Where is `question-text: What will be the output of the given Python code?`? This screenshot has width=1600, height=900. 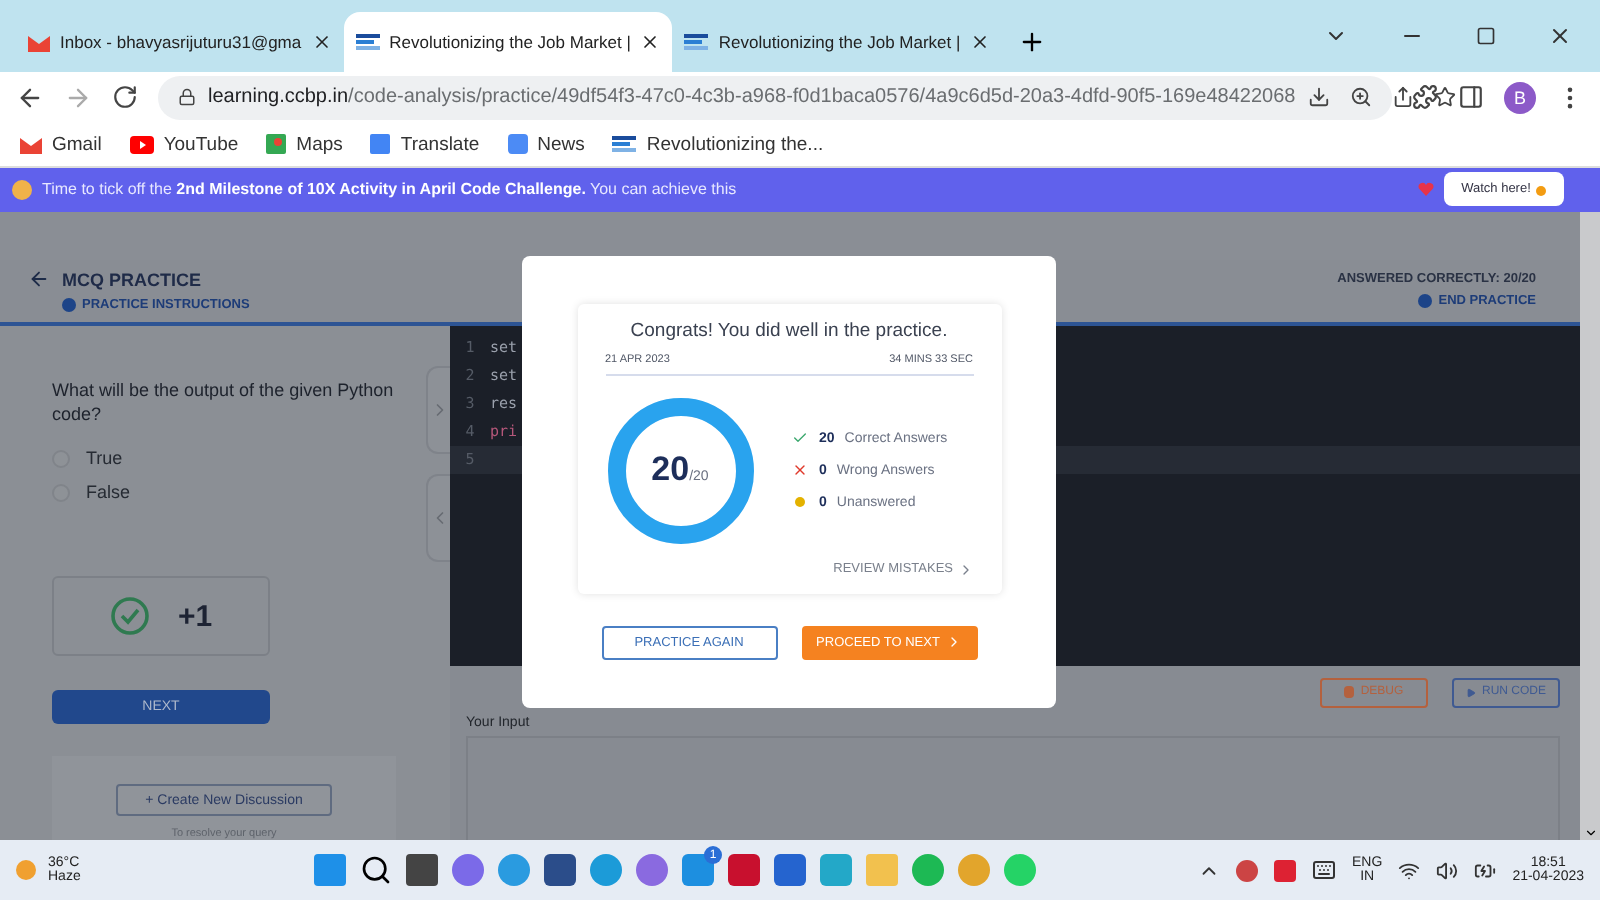 question-text: What will be the output of the given Python code? is located at coordinates (224, 403).